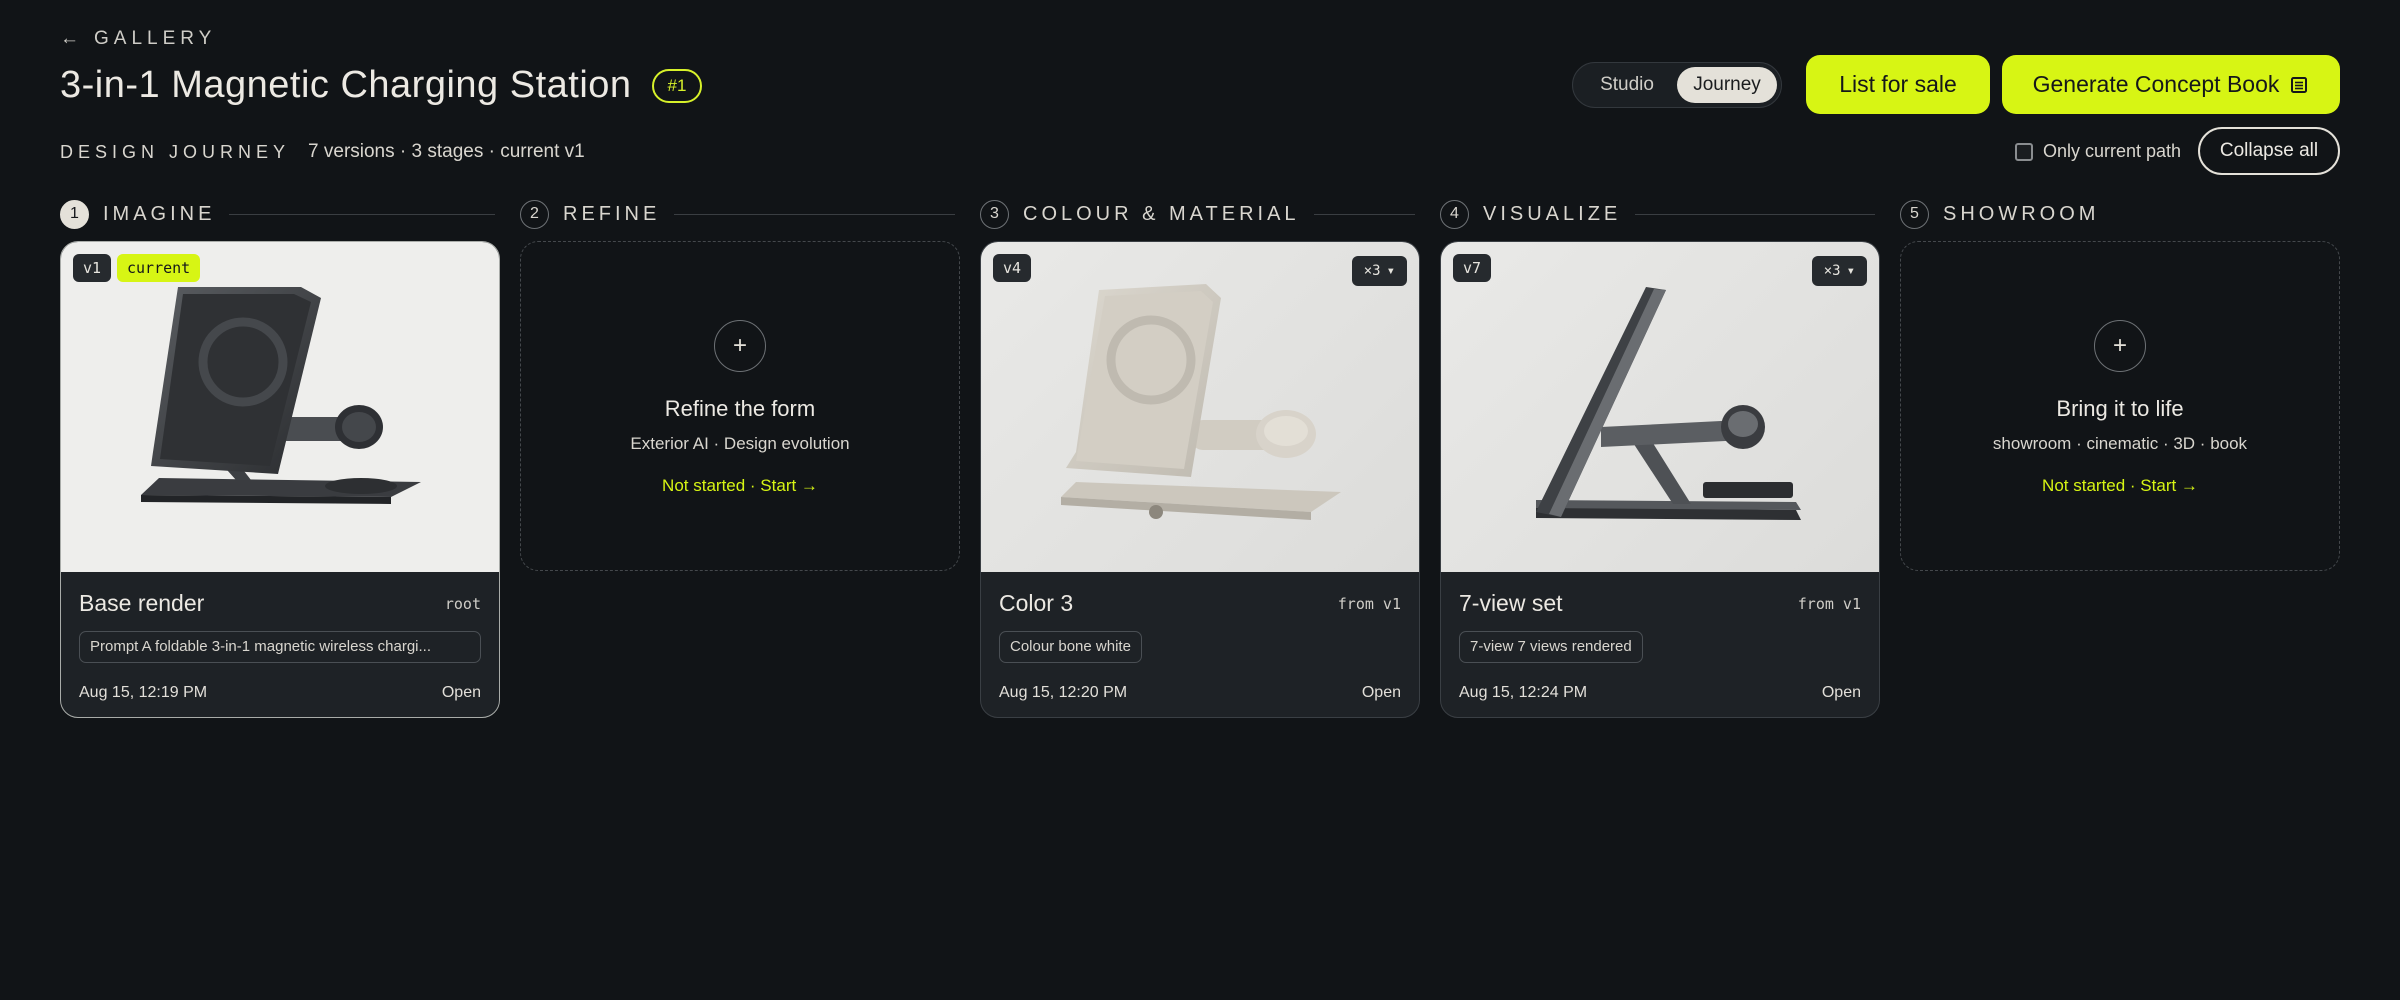 The image size is (2400, 1000). Describe the element at coordinates (1914, 214) in the screenshot. I see `stage-number: 5` at that location.